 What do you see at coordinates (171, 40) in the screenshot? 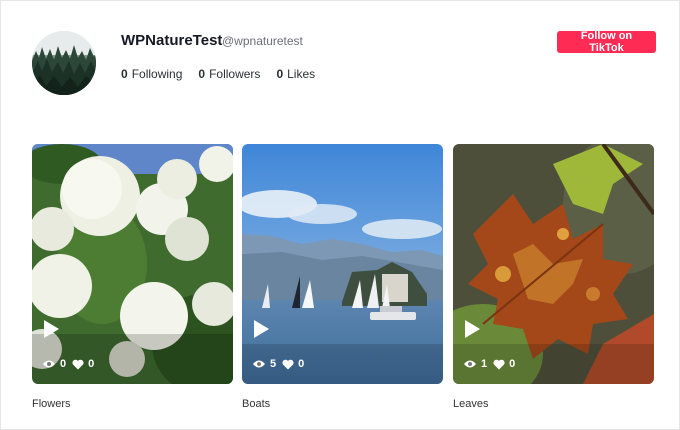
I see `profile-name: WPNatureTest` at bounding box center [171, 40].